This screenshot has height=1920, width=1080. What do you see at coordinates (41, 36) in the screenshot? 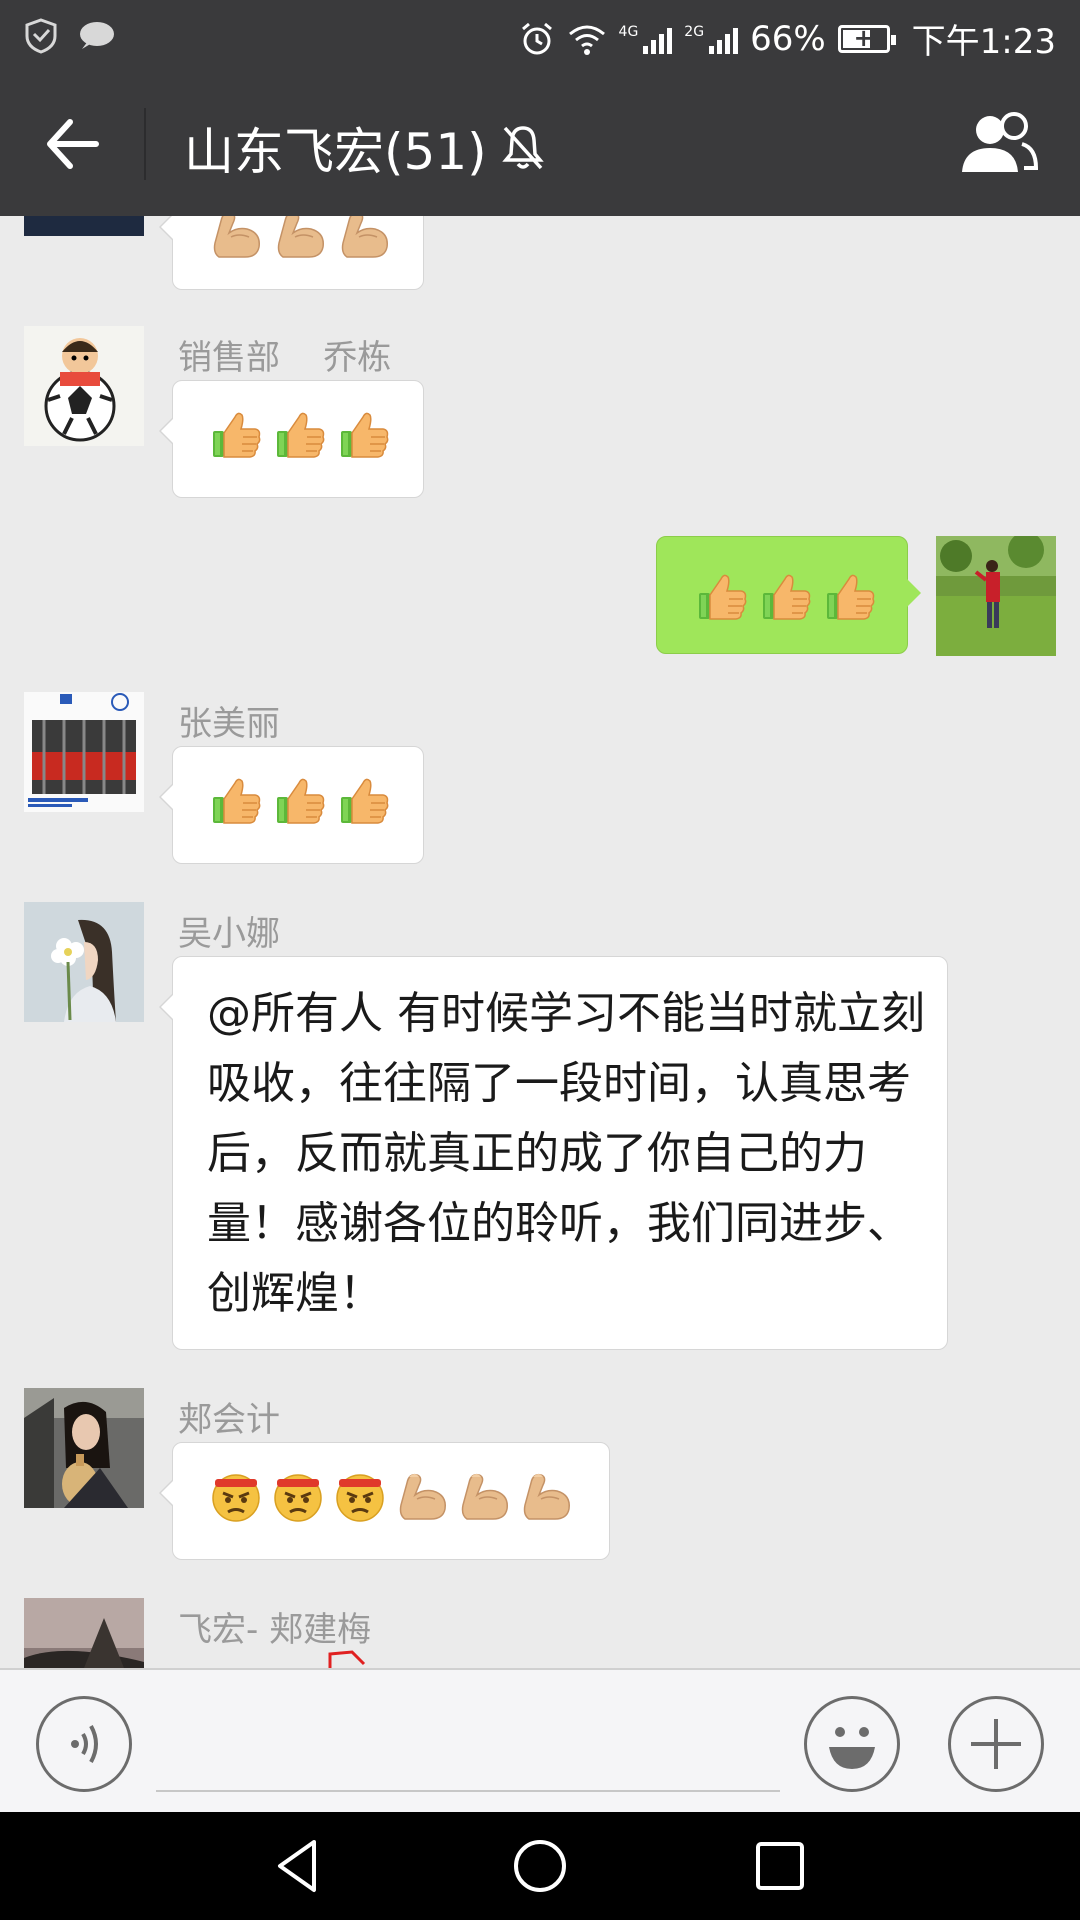
I see `shield-icon` at bounding box center [41, 36].